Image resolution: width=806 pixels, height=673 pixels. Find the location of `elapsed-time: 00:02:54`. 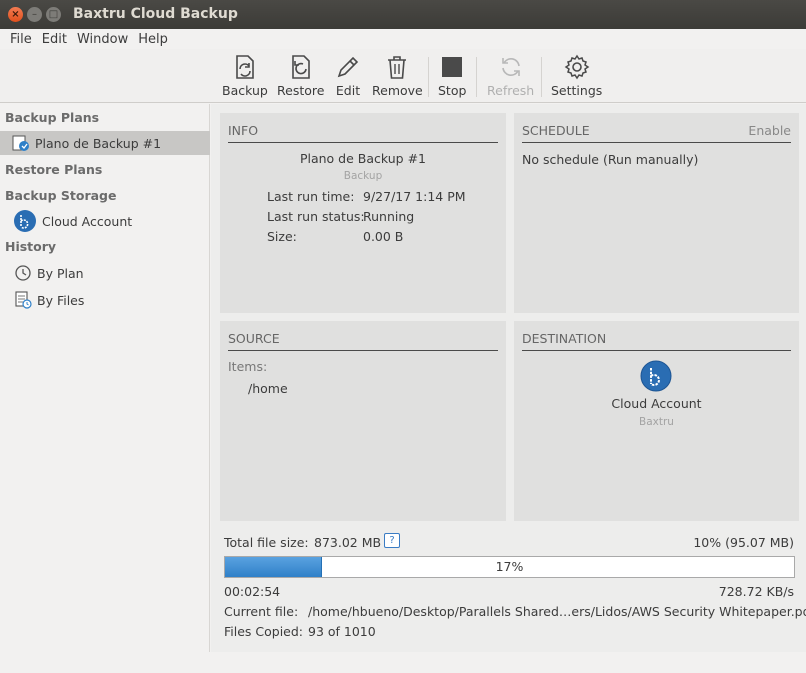

elapsed-time: 00:02:54 is located at coordinates (252, 591).